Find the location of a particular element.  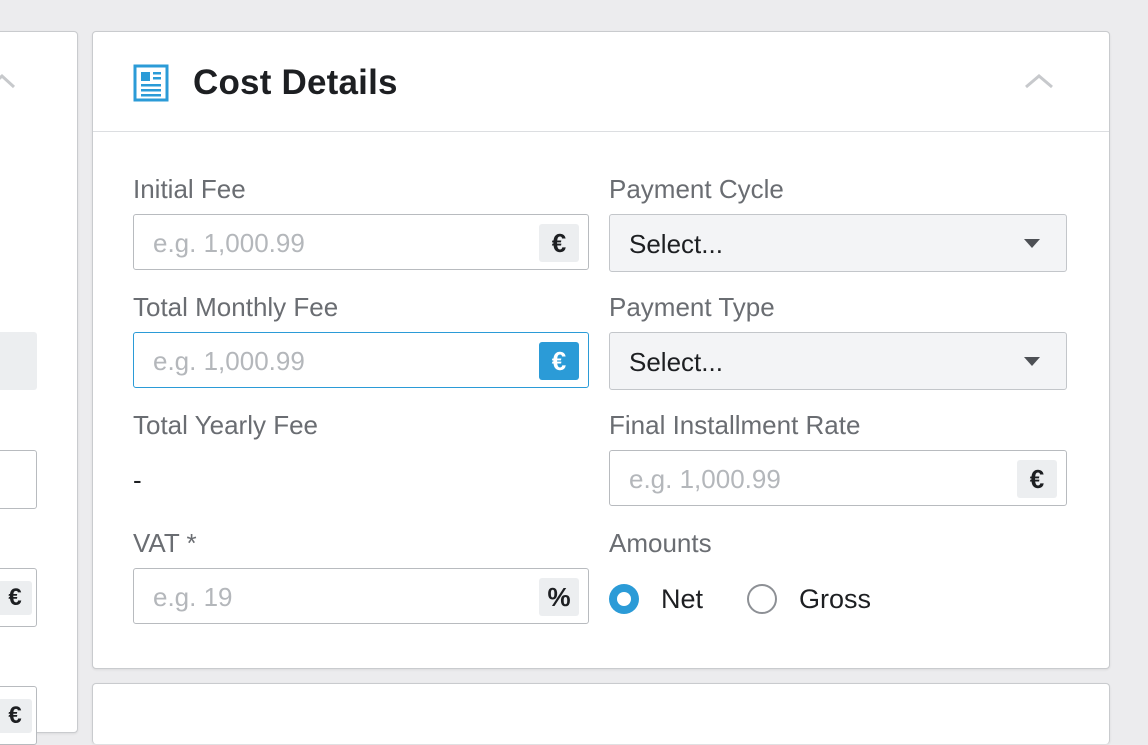

final-installment-rate-label: Final Installment Rate is located at coordinates (735, 425).